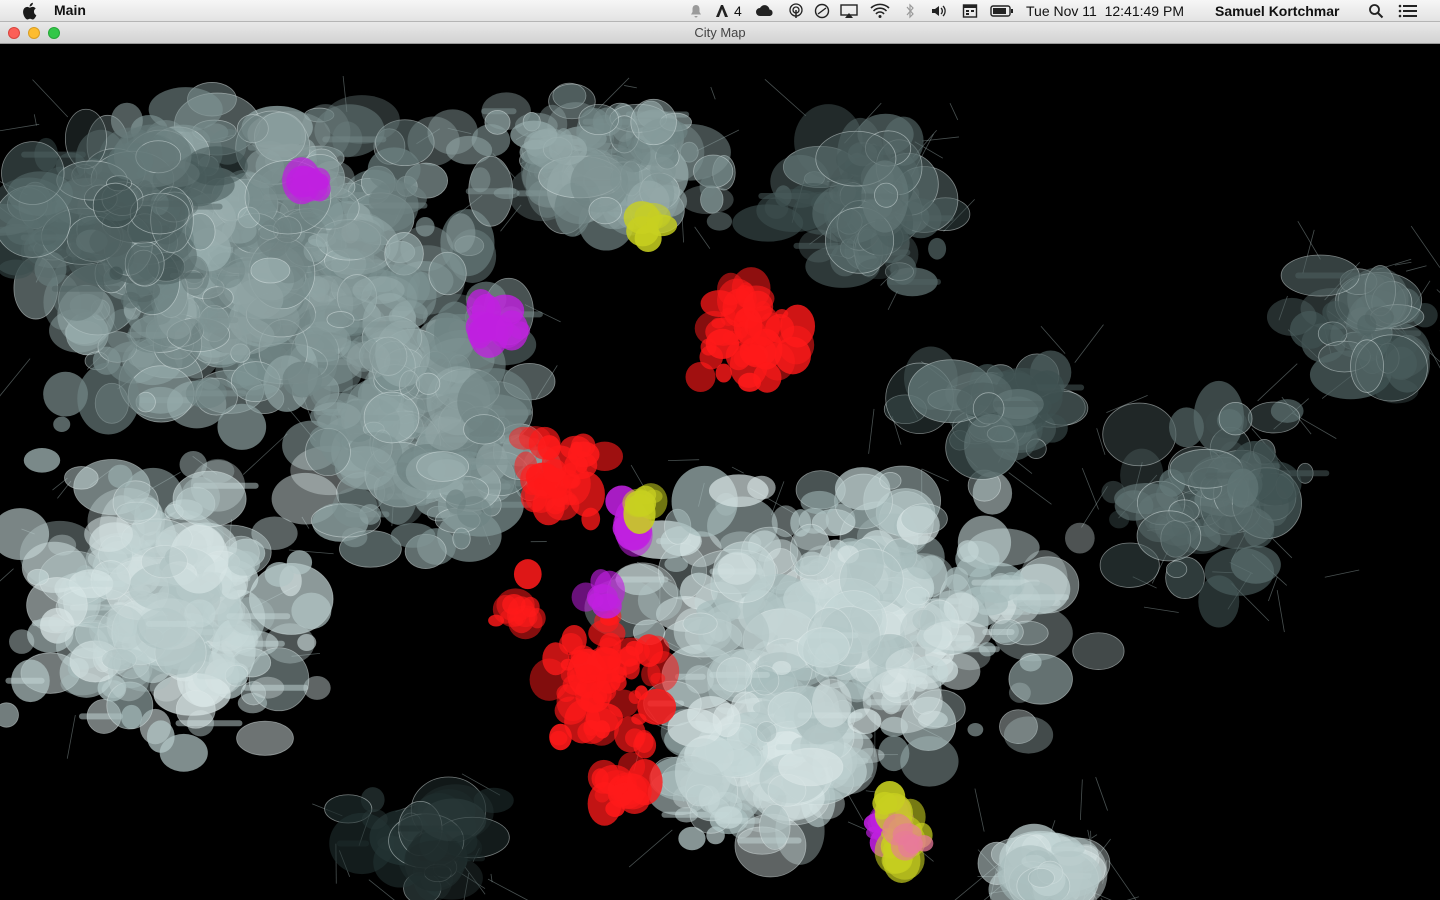 This screenshot has width=1440, height=900. I want to click on notification-bell-icon, so click(696, 11).